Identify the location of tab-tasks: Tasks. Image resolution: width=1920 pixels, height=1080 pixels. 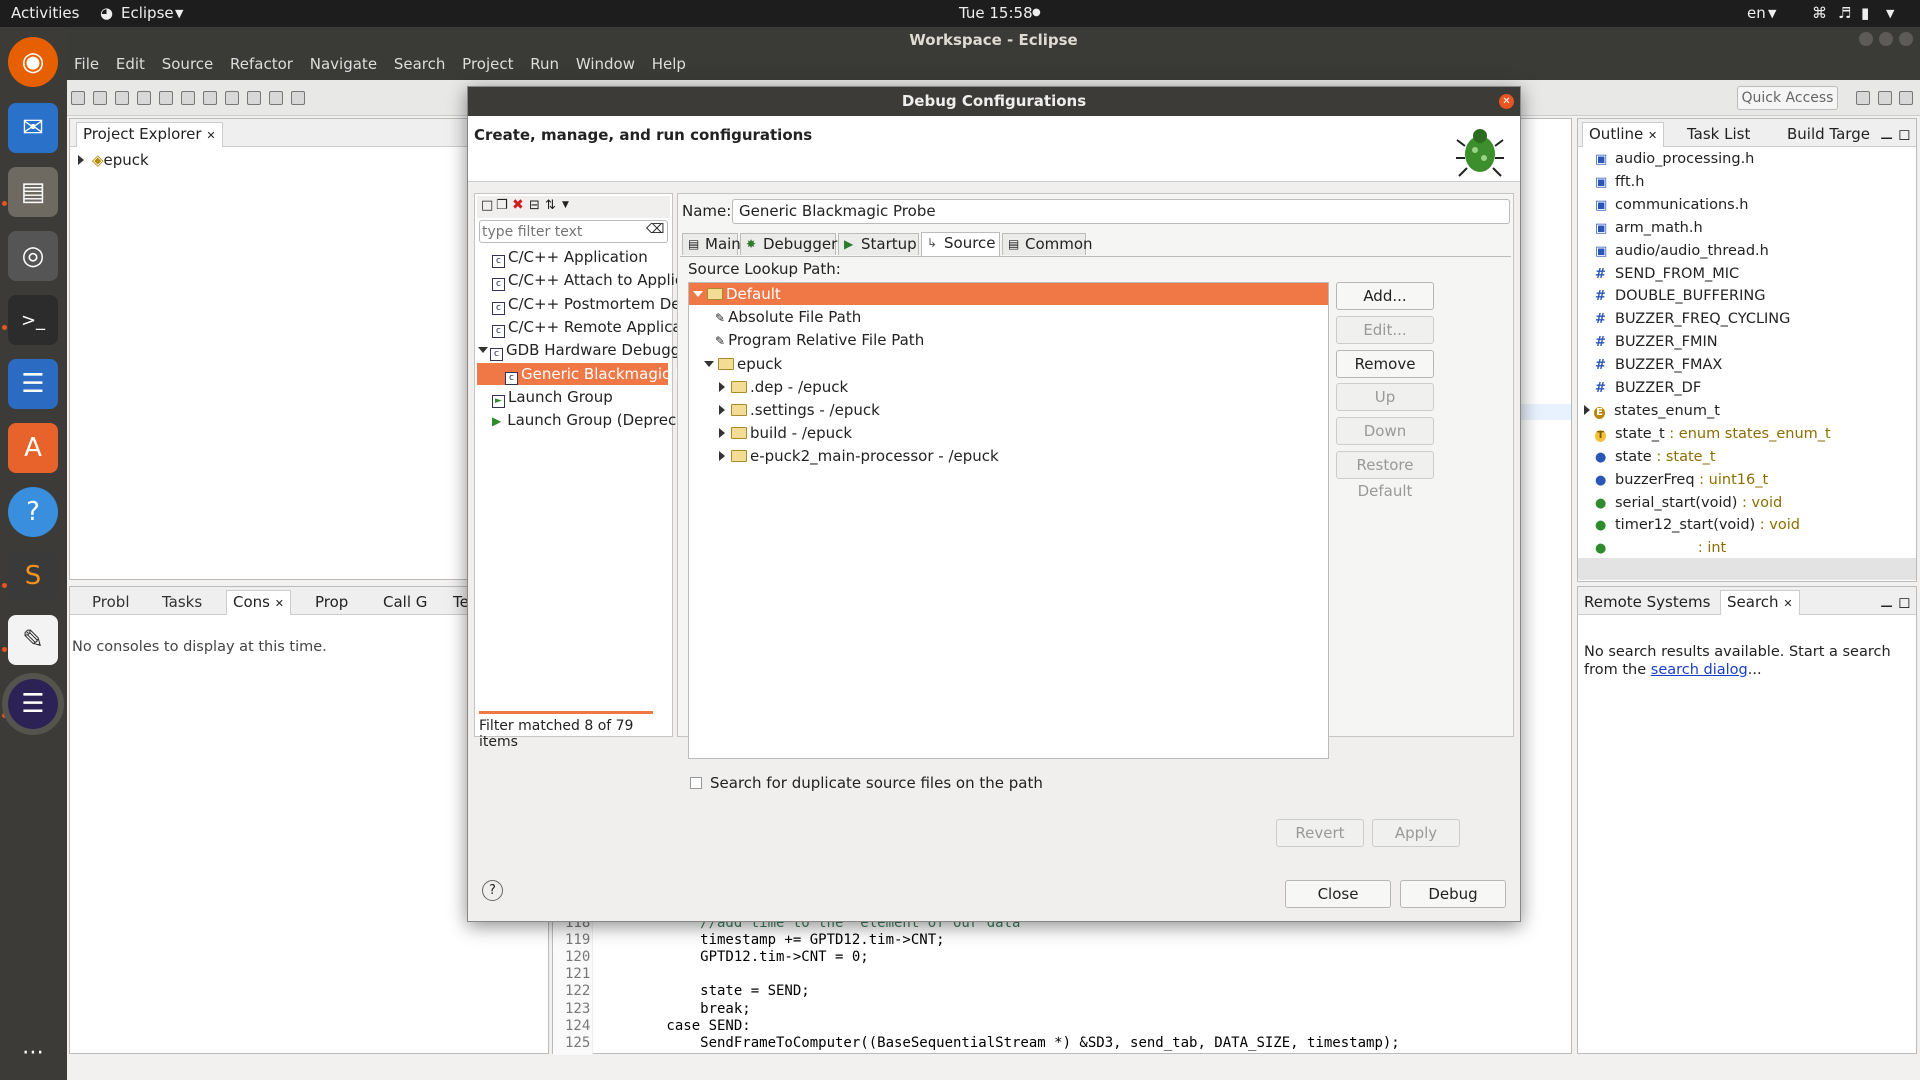
(182, 602).